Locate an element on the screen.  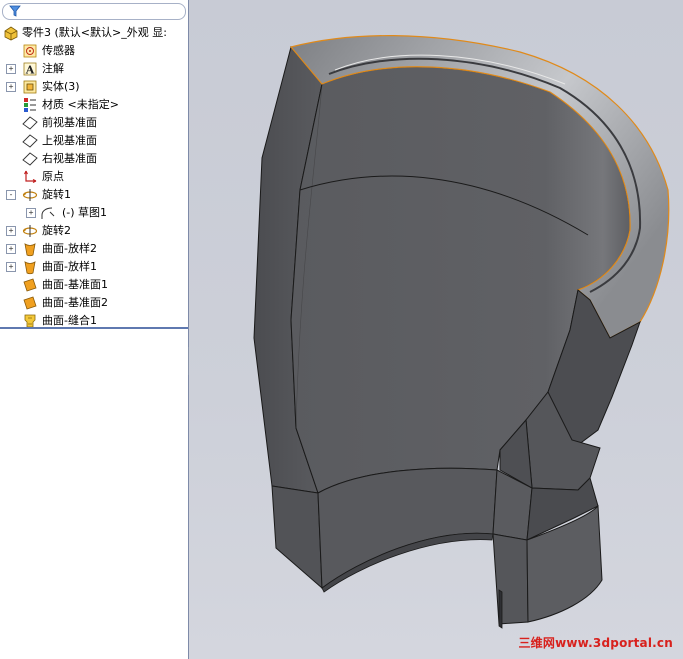
tree-divider is located at coordinates (94, 328).